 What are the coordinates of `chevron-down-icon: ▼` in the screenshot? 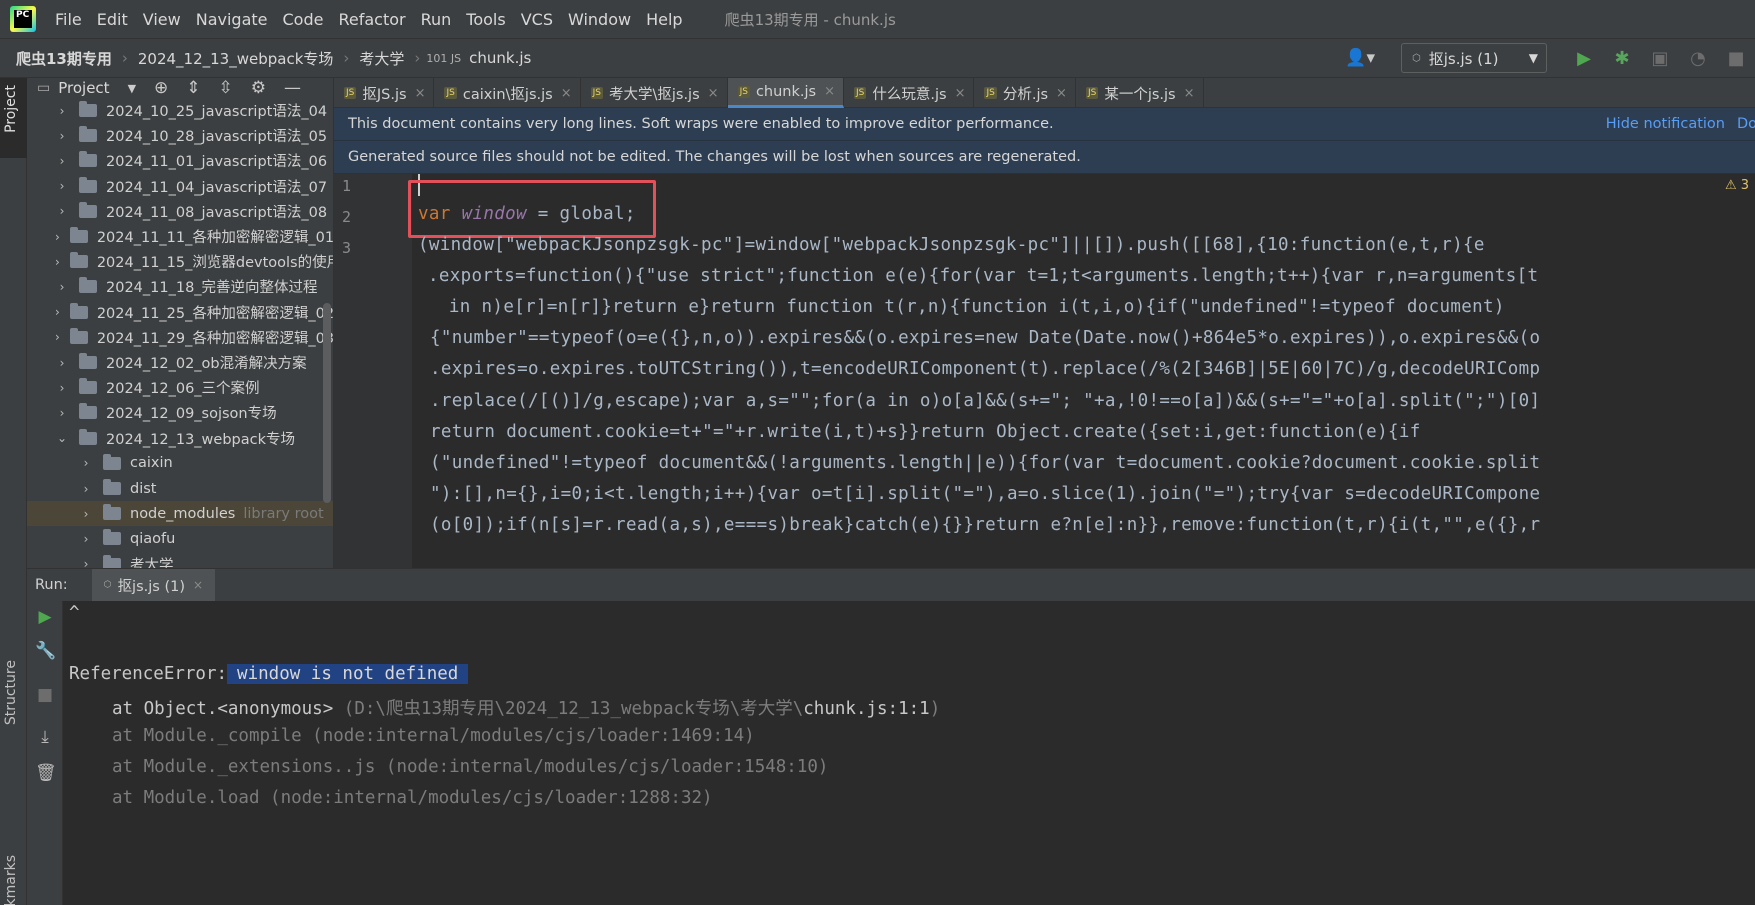 It's located at (132, 88).